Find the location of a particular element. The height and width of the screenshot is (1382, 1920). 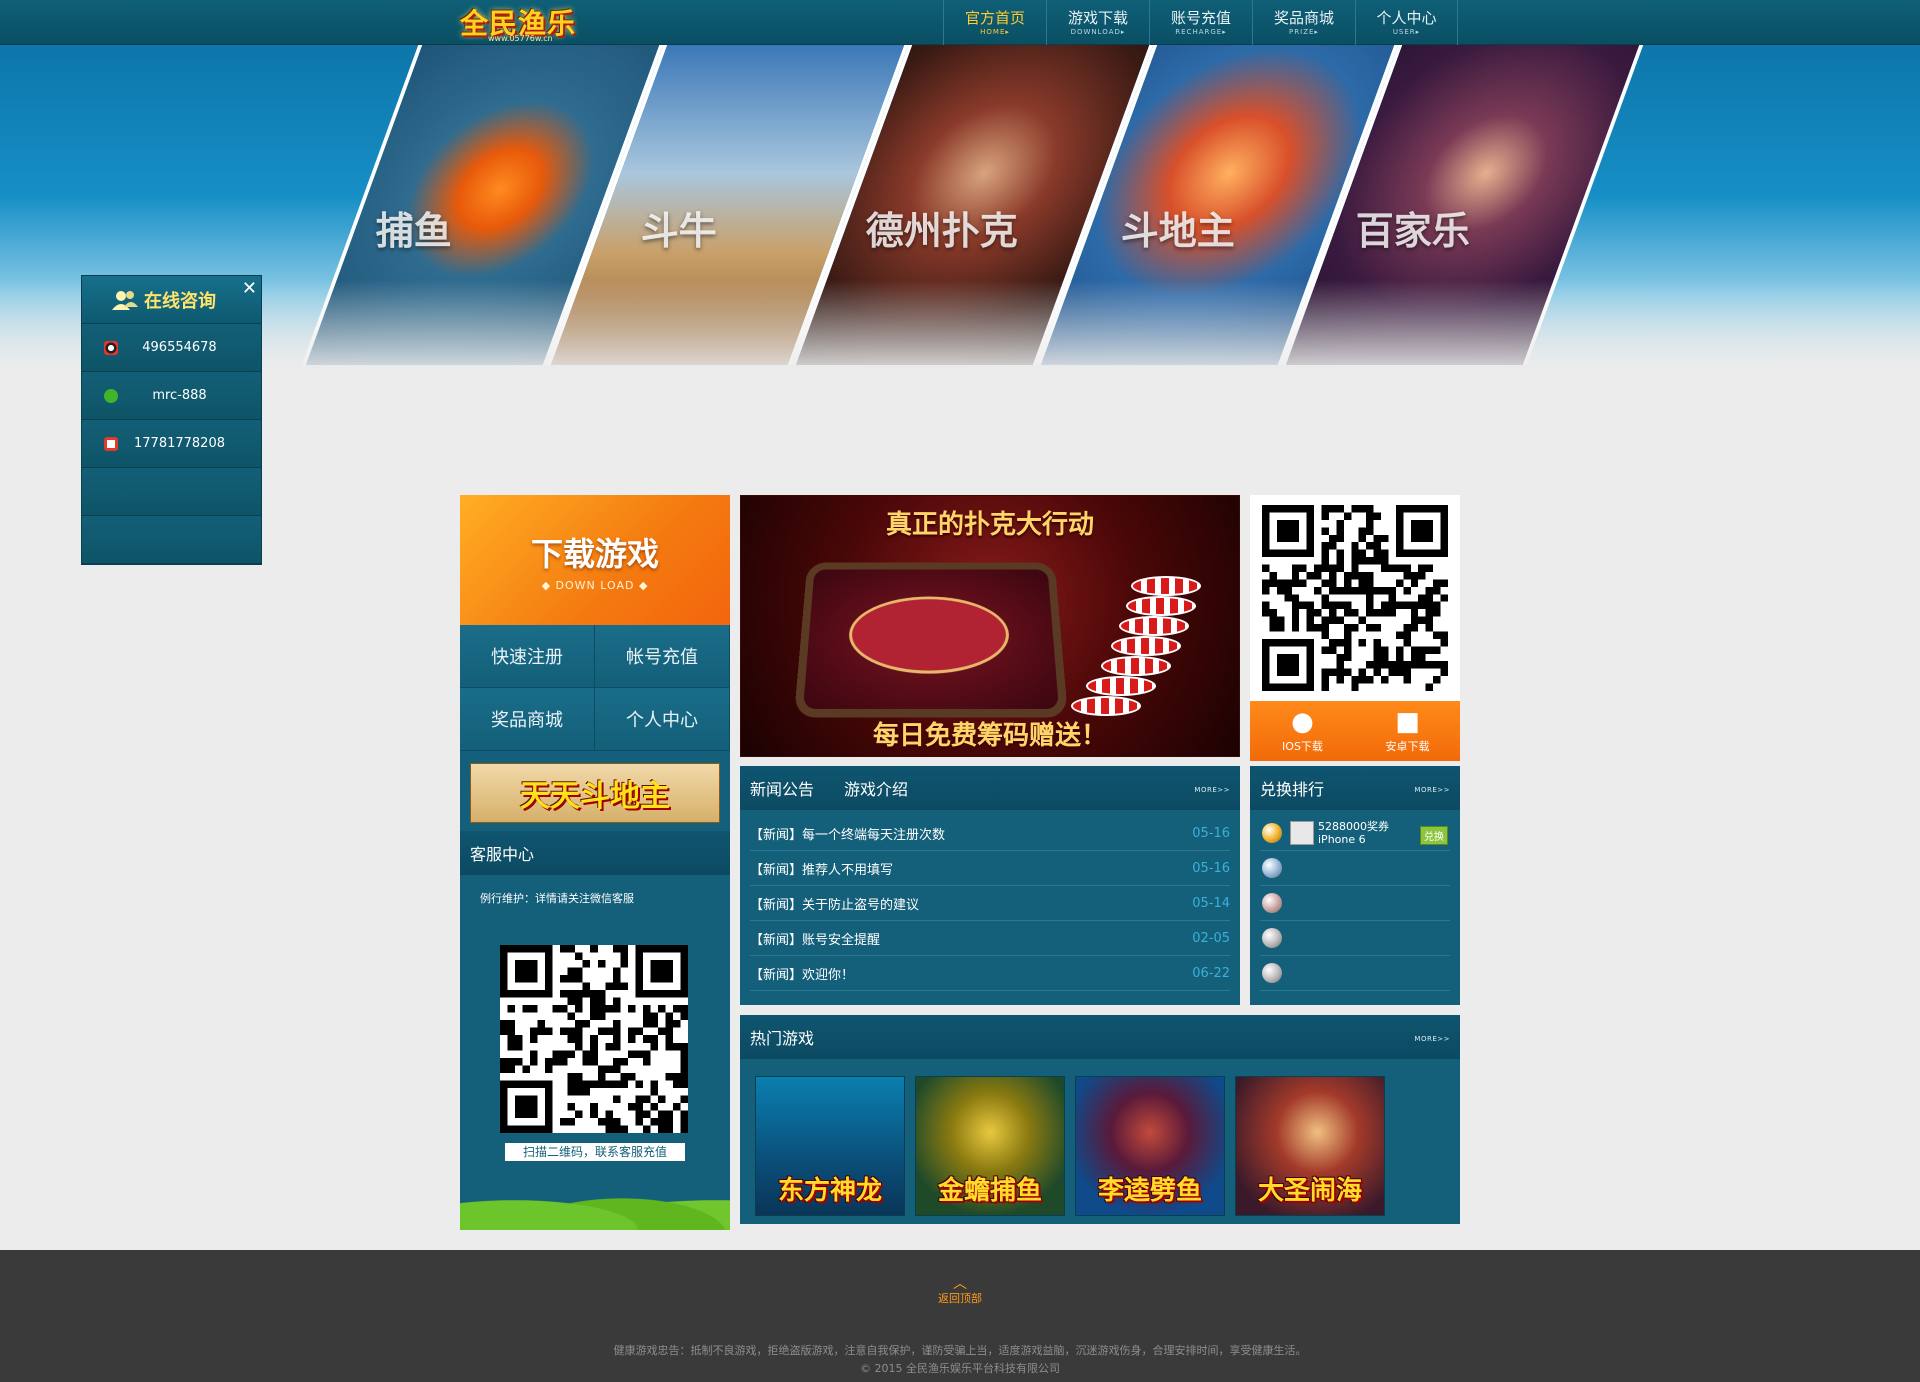

consult-phone: 17781778208 is located at coordinates (171, 444).